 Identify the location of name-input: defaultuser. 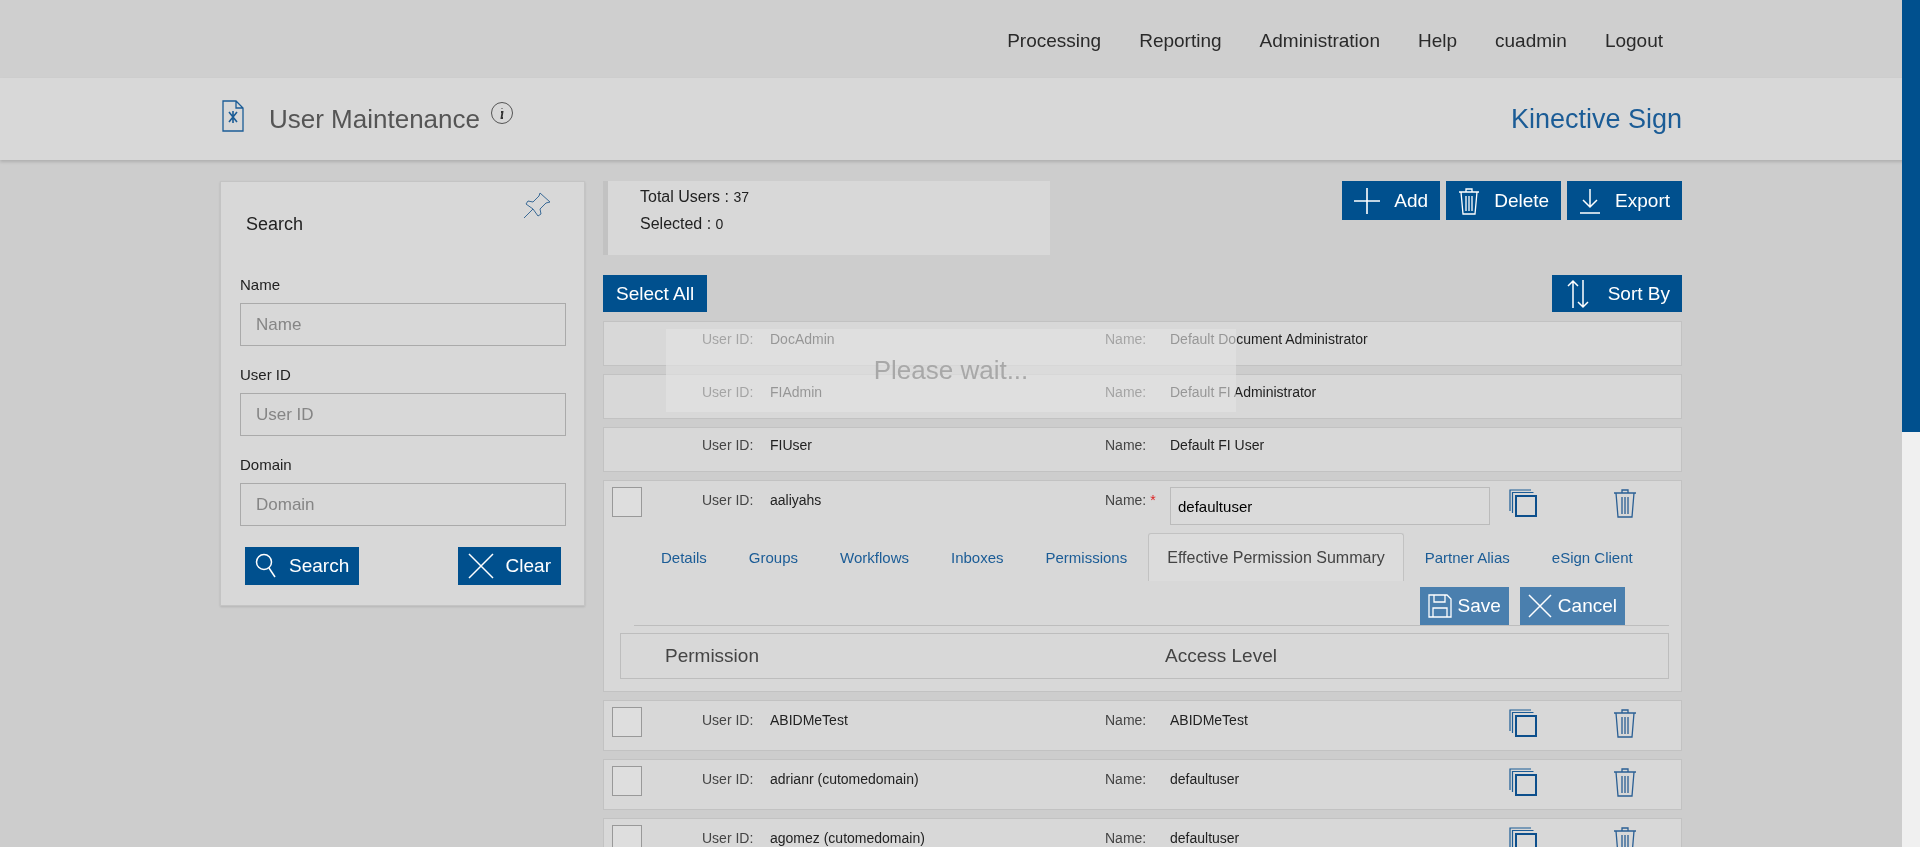
(1330, 506).